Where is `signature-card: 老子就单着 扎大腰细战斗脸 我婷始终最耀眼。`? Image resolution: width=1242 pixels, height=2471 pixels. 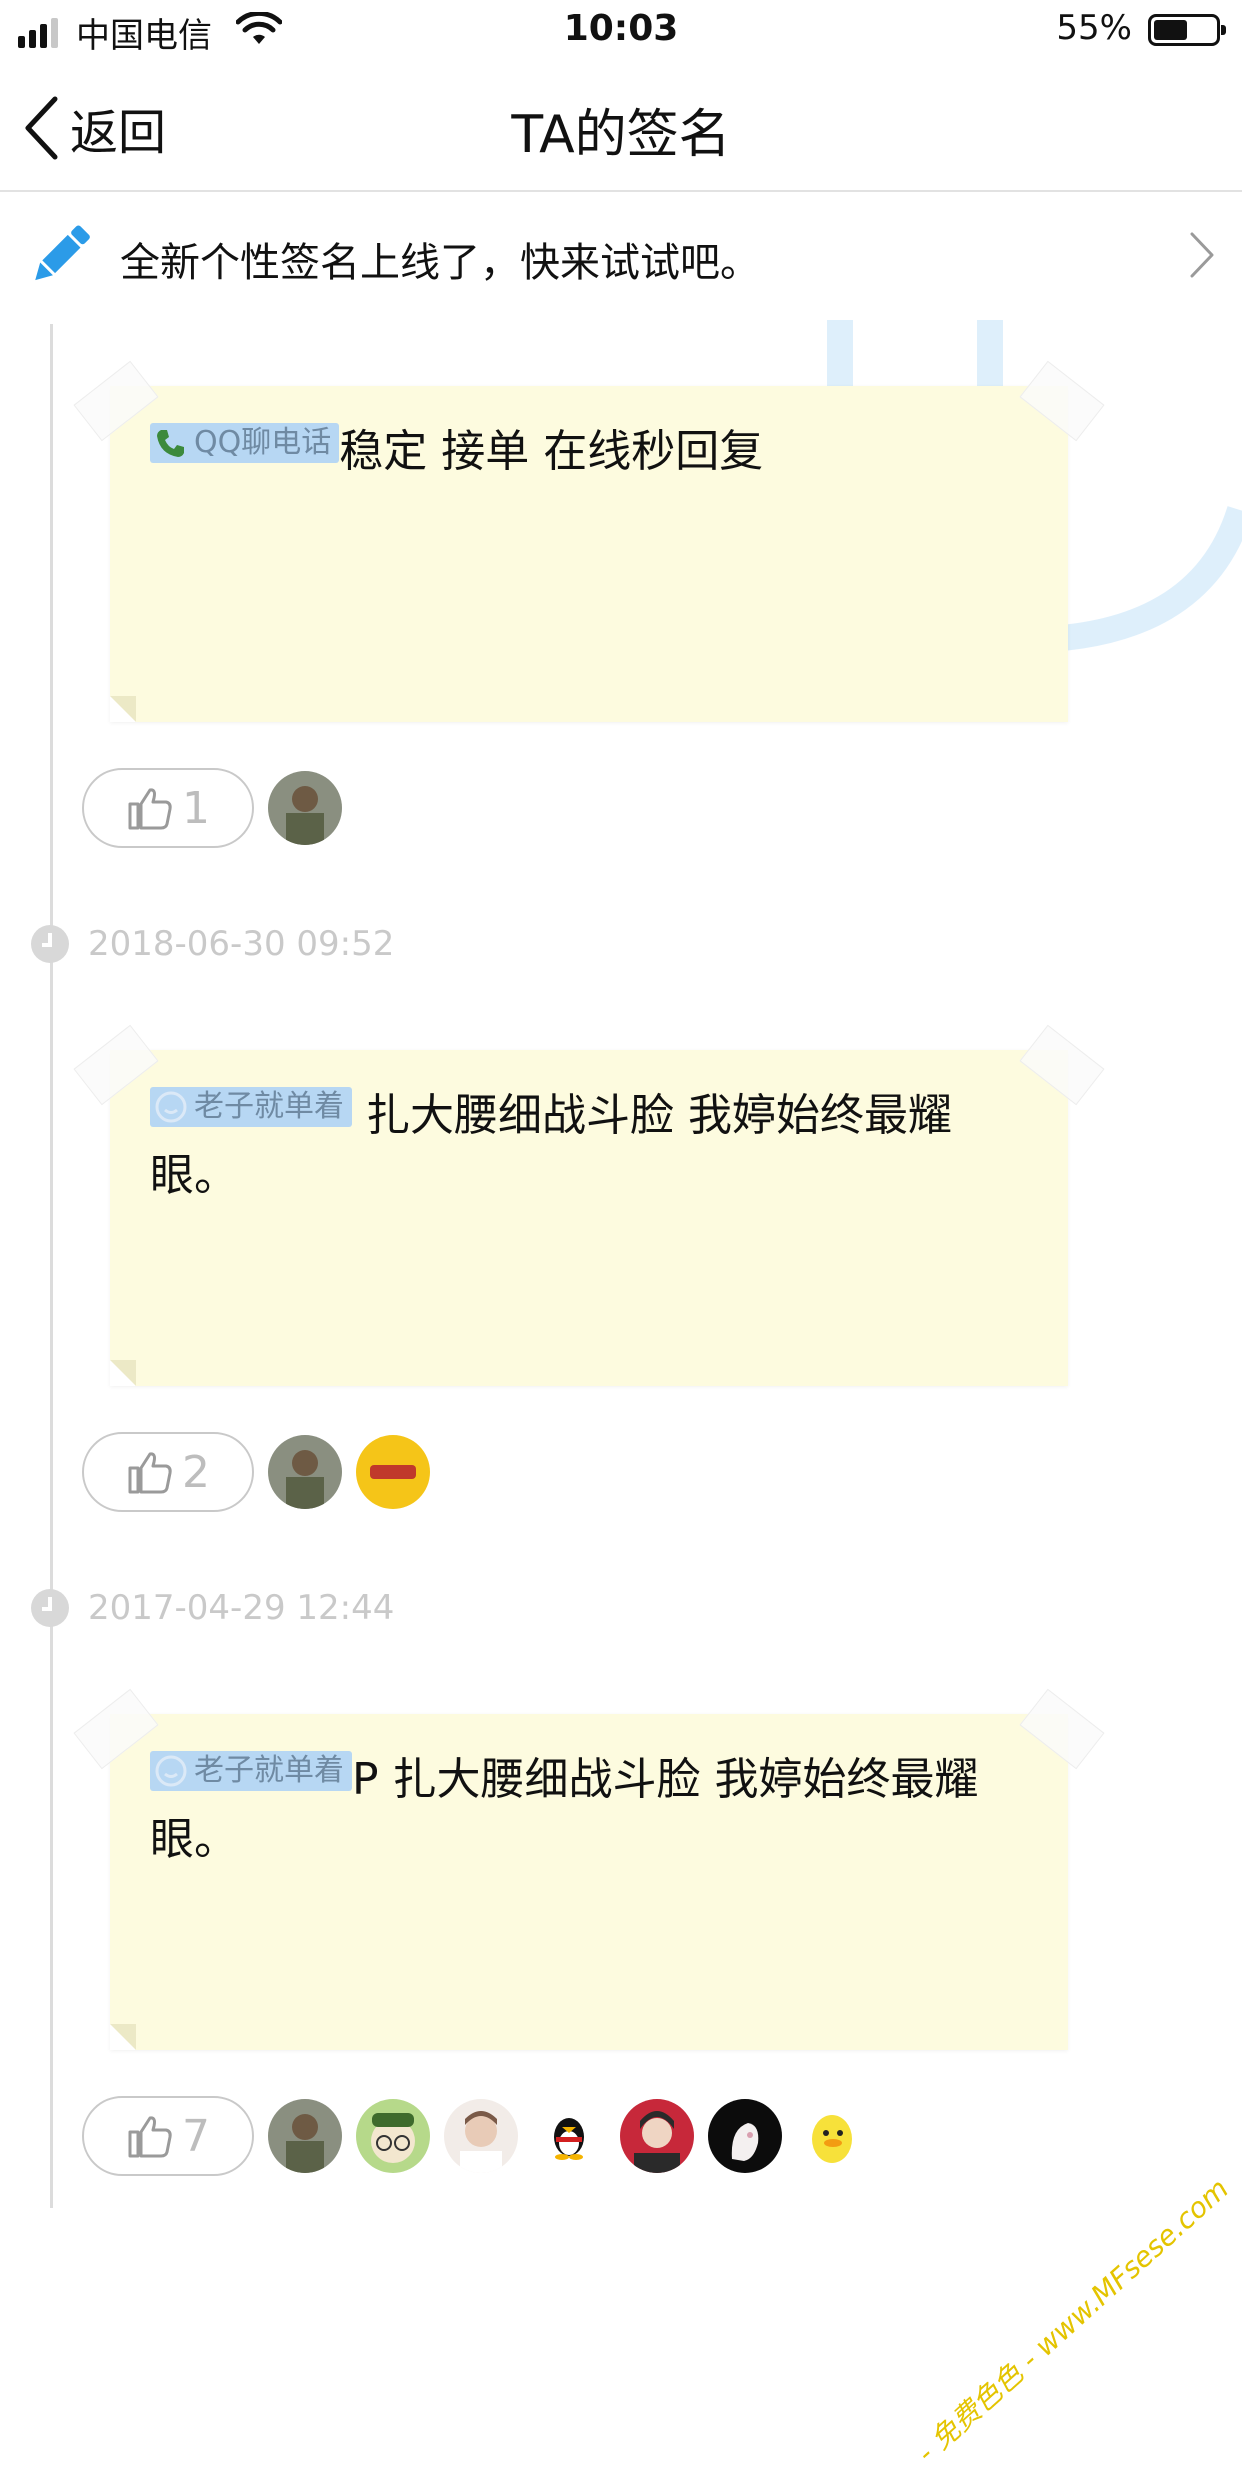 signature-card: 老子就单着 扎大腰细战斗脸 我婷始终最耀眼。 is located at coordinates (589, 1205).